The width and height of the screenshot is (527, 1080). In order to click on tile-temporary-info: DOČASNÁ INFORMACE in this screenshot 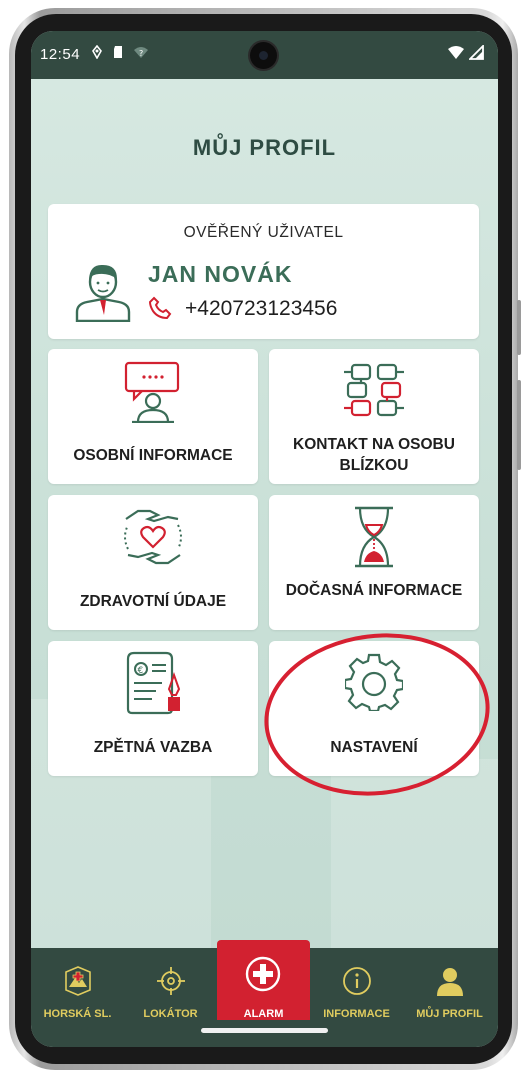, I will do `click(374, 562)`.